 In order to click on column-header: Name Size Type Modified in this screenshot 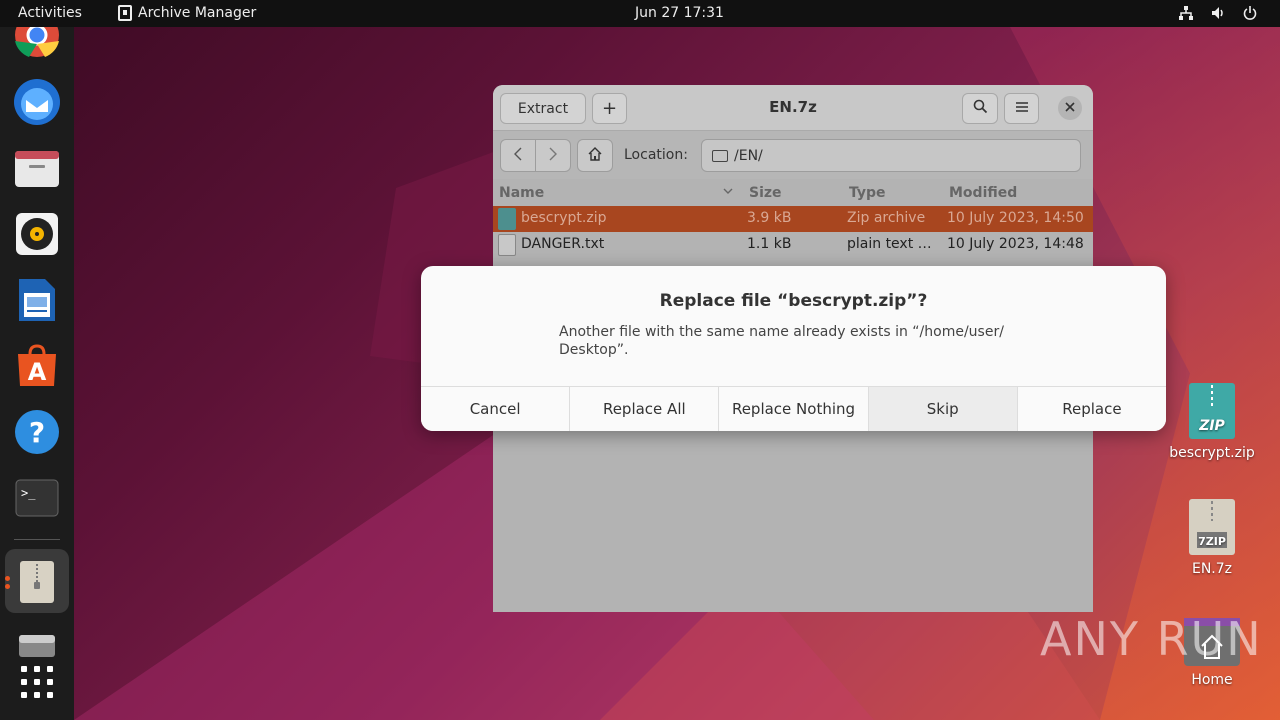, I will do `click(793, 193)`.